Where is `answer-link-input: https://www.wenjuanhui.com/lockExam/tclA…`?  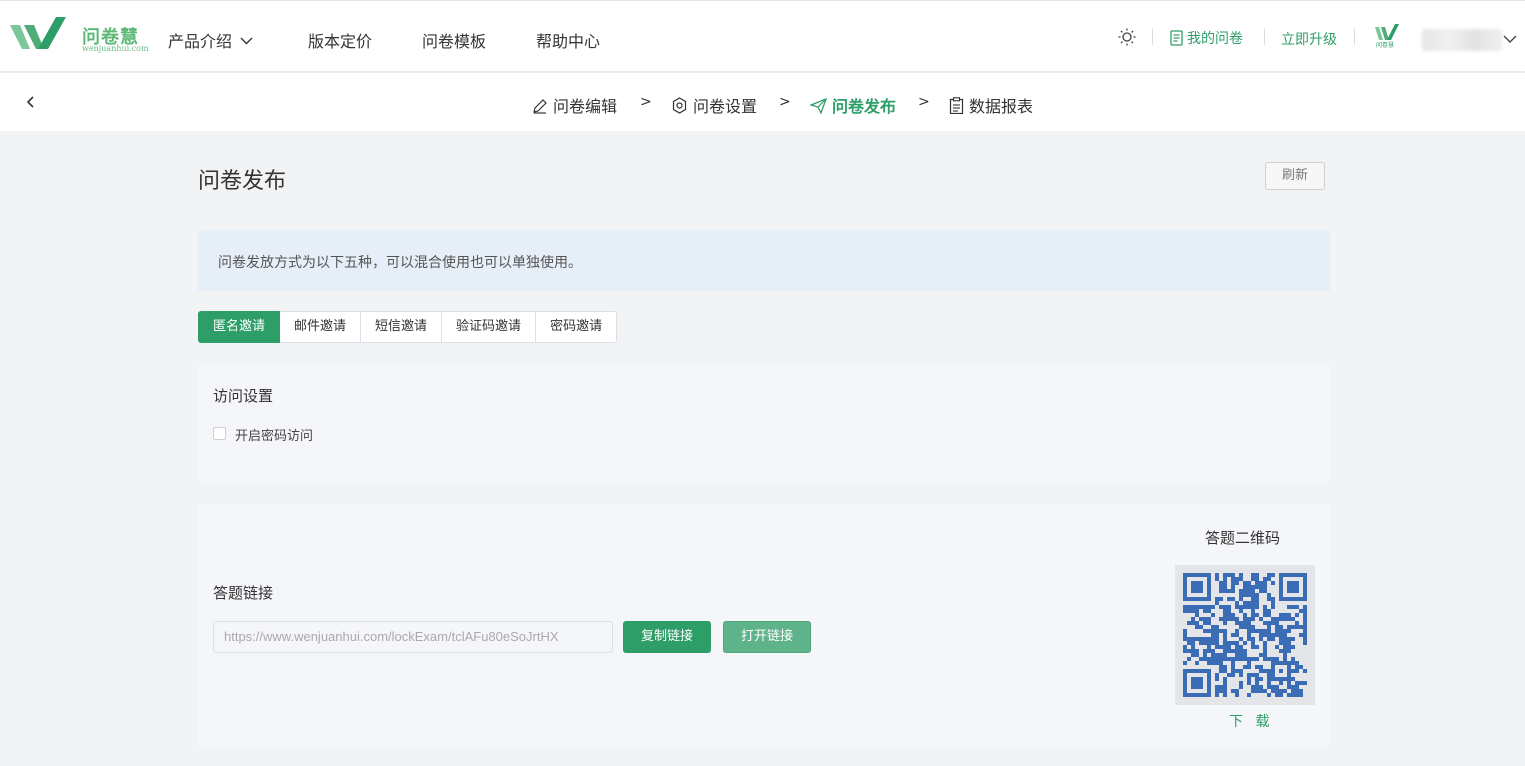
answer-link-input: https://www.wenjuanhui.com/lockExam/tclA… is located at coordinates (413, 637).